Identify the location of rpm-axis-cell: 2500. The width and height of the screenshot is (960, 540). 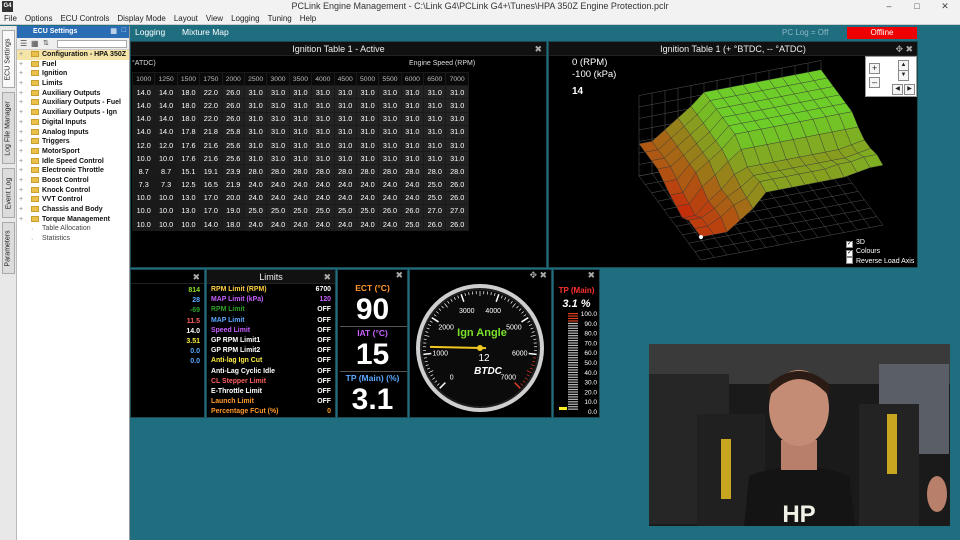
(255, 79).